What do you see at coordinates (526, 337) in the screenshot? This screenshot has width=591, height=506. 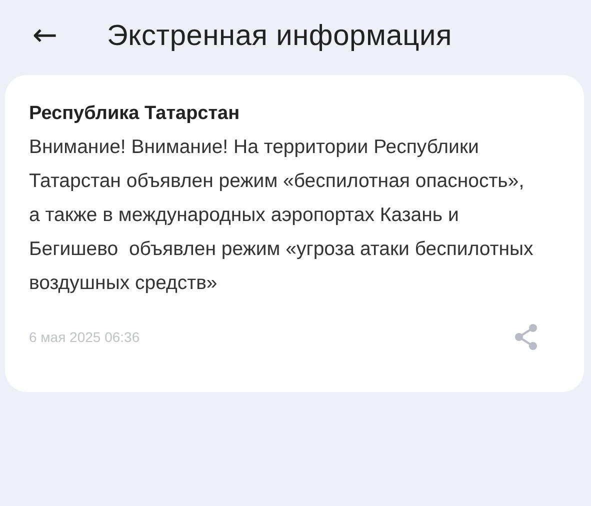 I see `share-icon` at bounding box center [526, 337].